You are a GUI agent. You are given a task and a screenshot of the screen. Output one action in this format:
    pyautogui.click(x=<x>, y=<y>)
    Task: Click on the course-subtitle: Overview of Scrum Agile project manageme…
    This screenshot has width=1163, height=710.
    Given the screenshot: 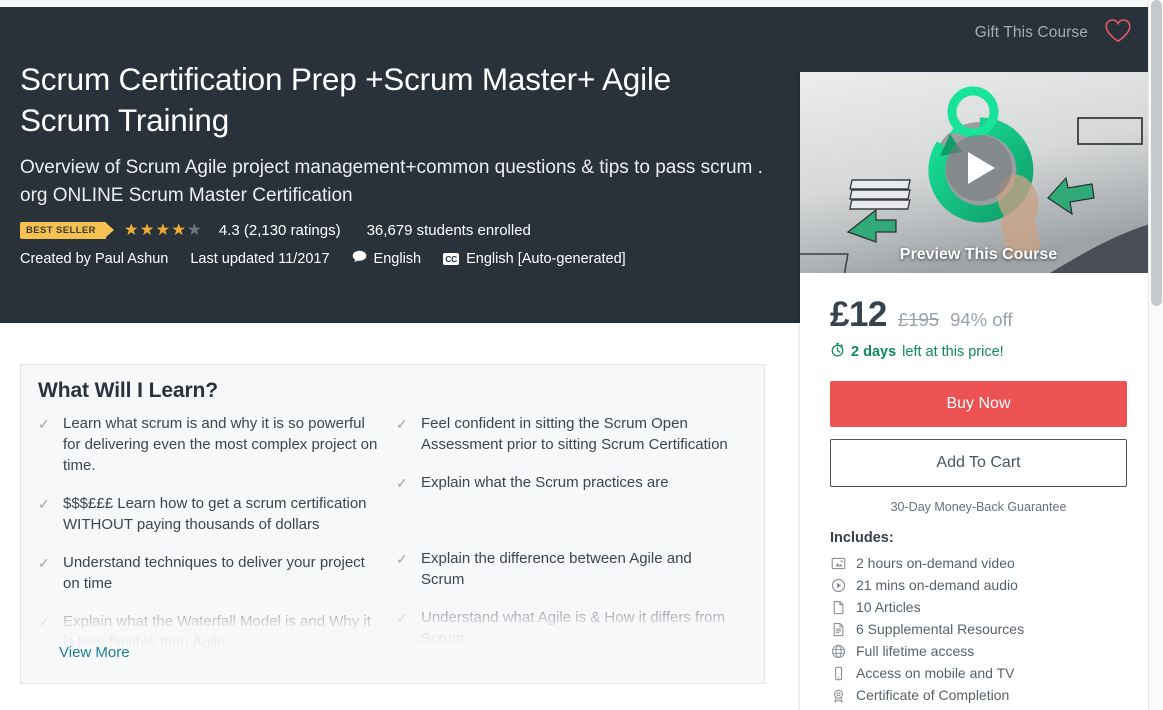 What is the action you would take?
    pyautogui.click(x=391, y=181)
    